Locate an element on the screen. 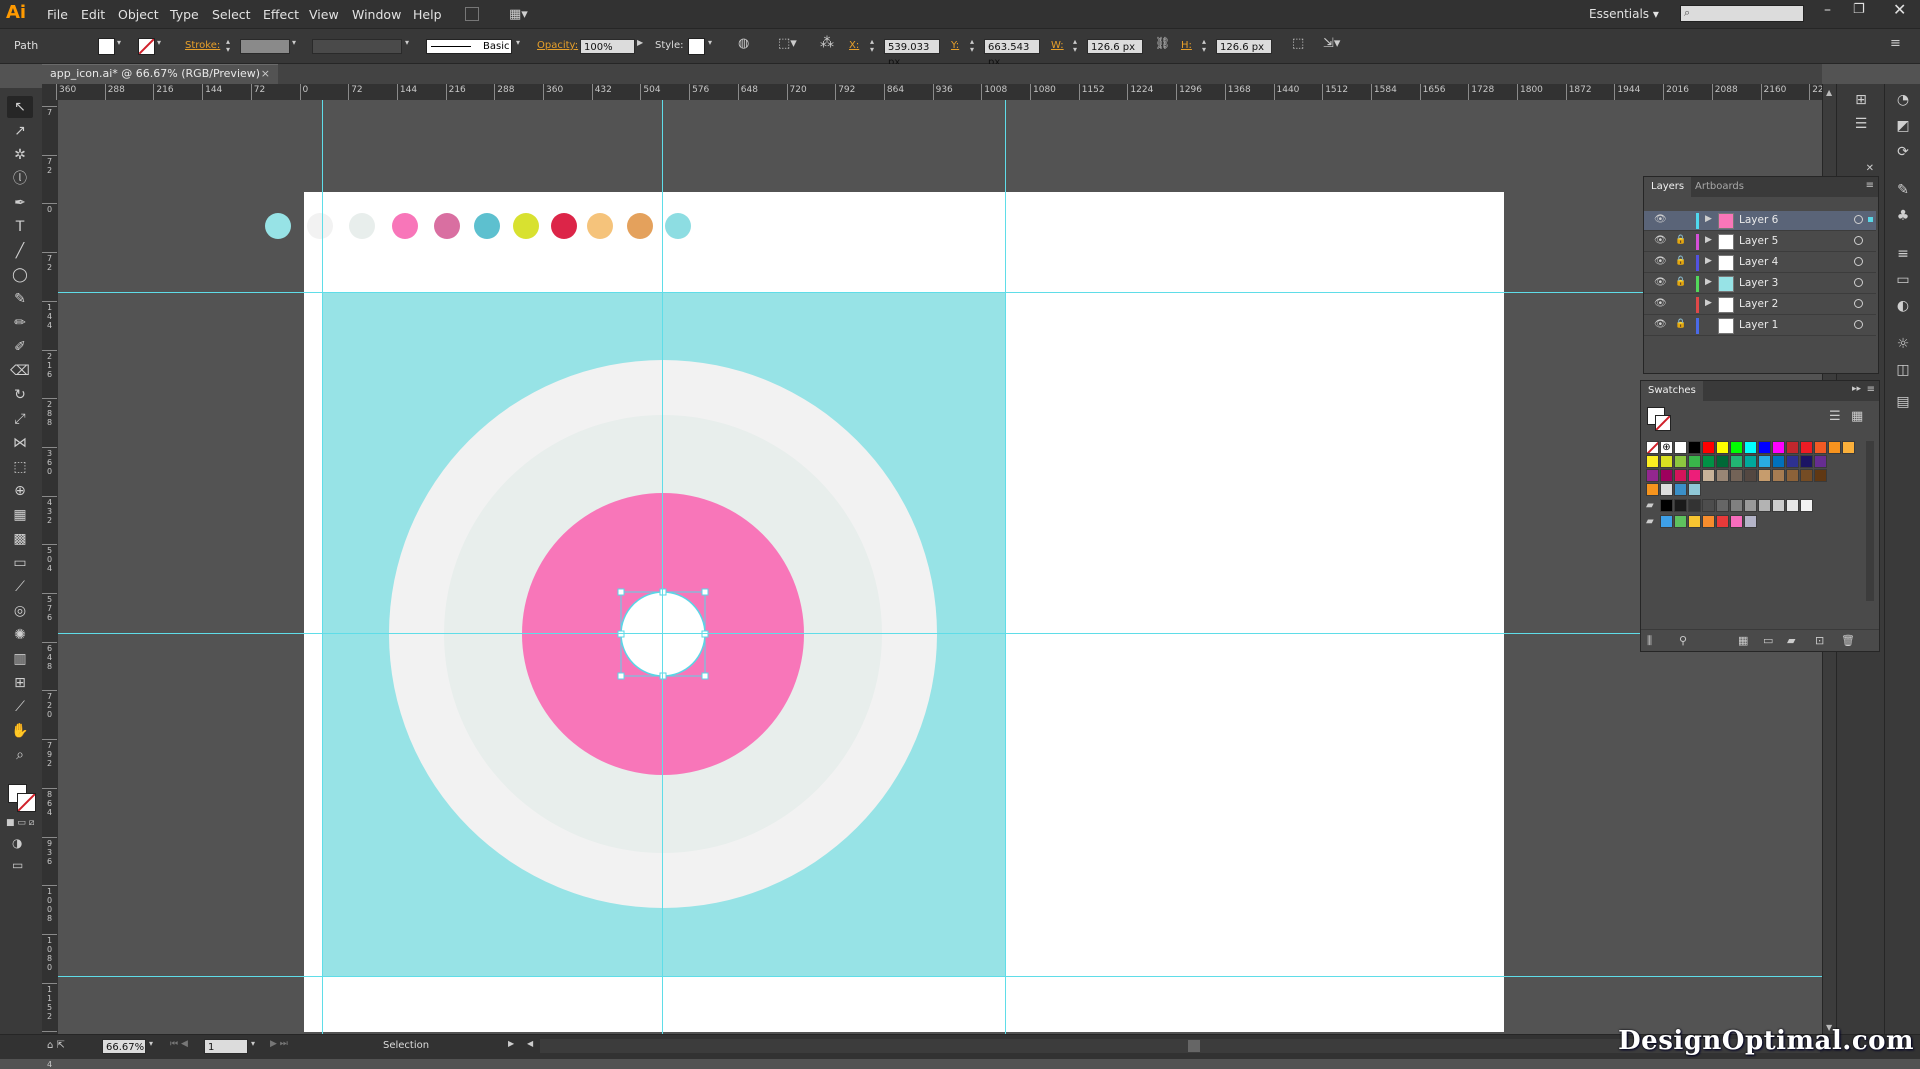  artboard-number-field: 1 is located at coordinates (226, 1046).